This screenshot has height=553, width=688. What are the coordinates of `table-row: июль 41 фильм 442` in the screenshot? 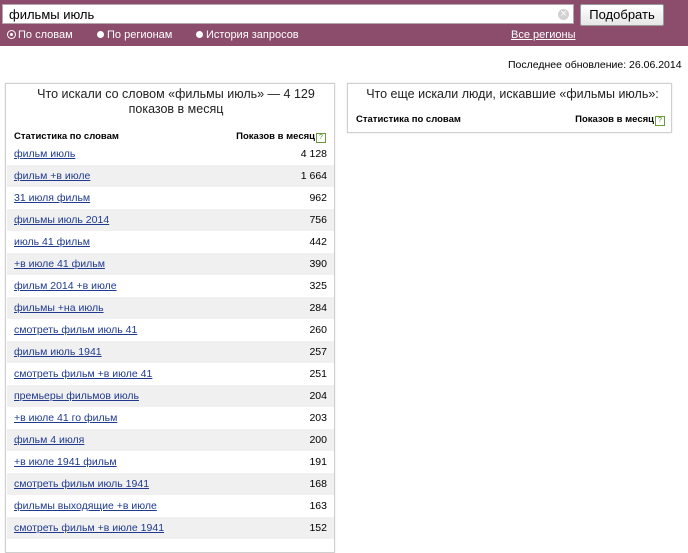 It's located at (170, 242).